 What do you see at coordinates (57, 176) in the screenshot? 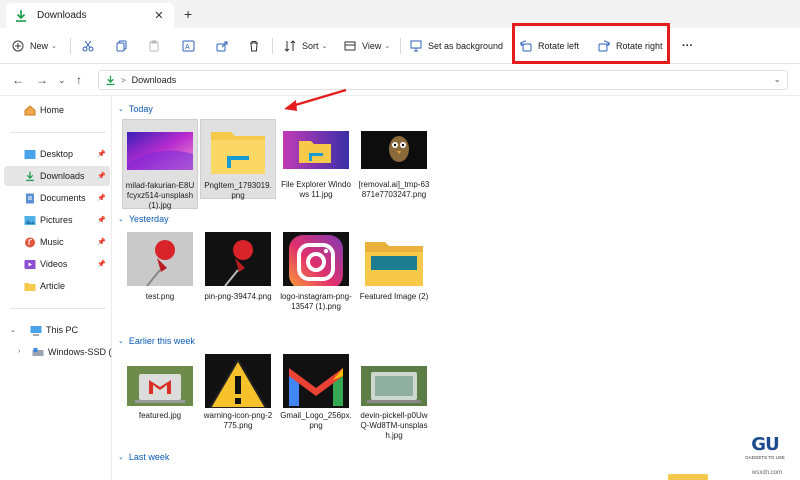
I see `sidebar-item-downloads: Downloads 📌` at bounding box center [57, 176].